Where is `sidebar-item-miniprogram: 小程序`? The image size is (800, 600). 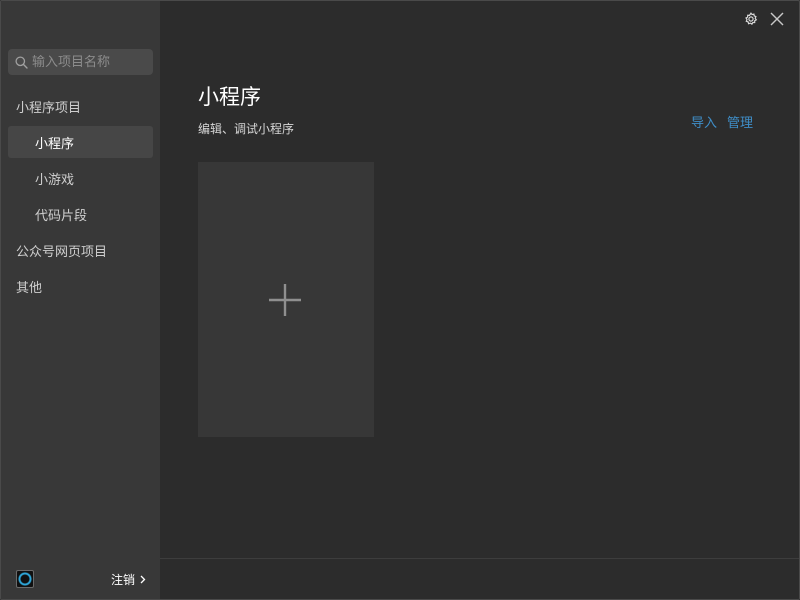
sidebar-item-miniprogram: 小程序 is located at coordinates (80, 142).